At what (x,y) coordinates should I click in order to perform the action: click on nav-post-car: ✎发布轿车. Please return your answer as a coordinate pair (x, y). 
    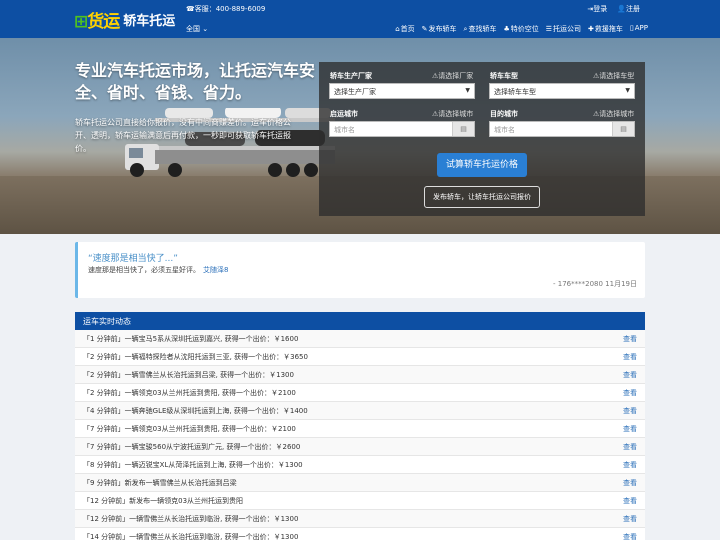
    Looking at the image, I should click on (439, 29).